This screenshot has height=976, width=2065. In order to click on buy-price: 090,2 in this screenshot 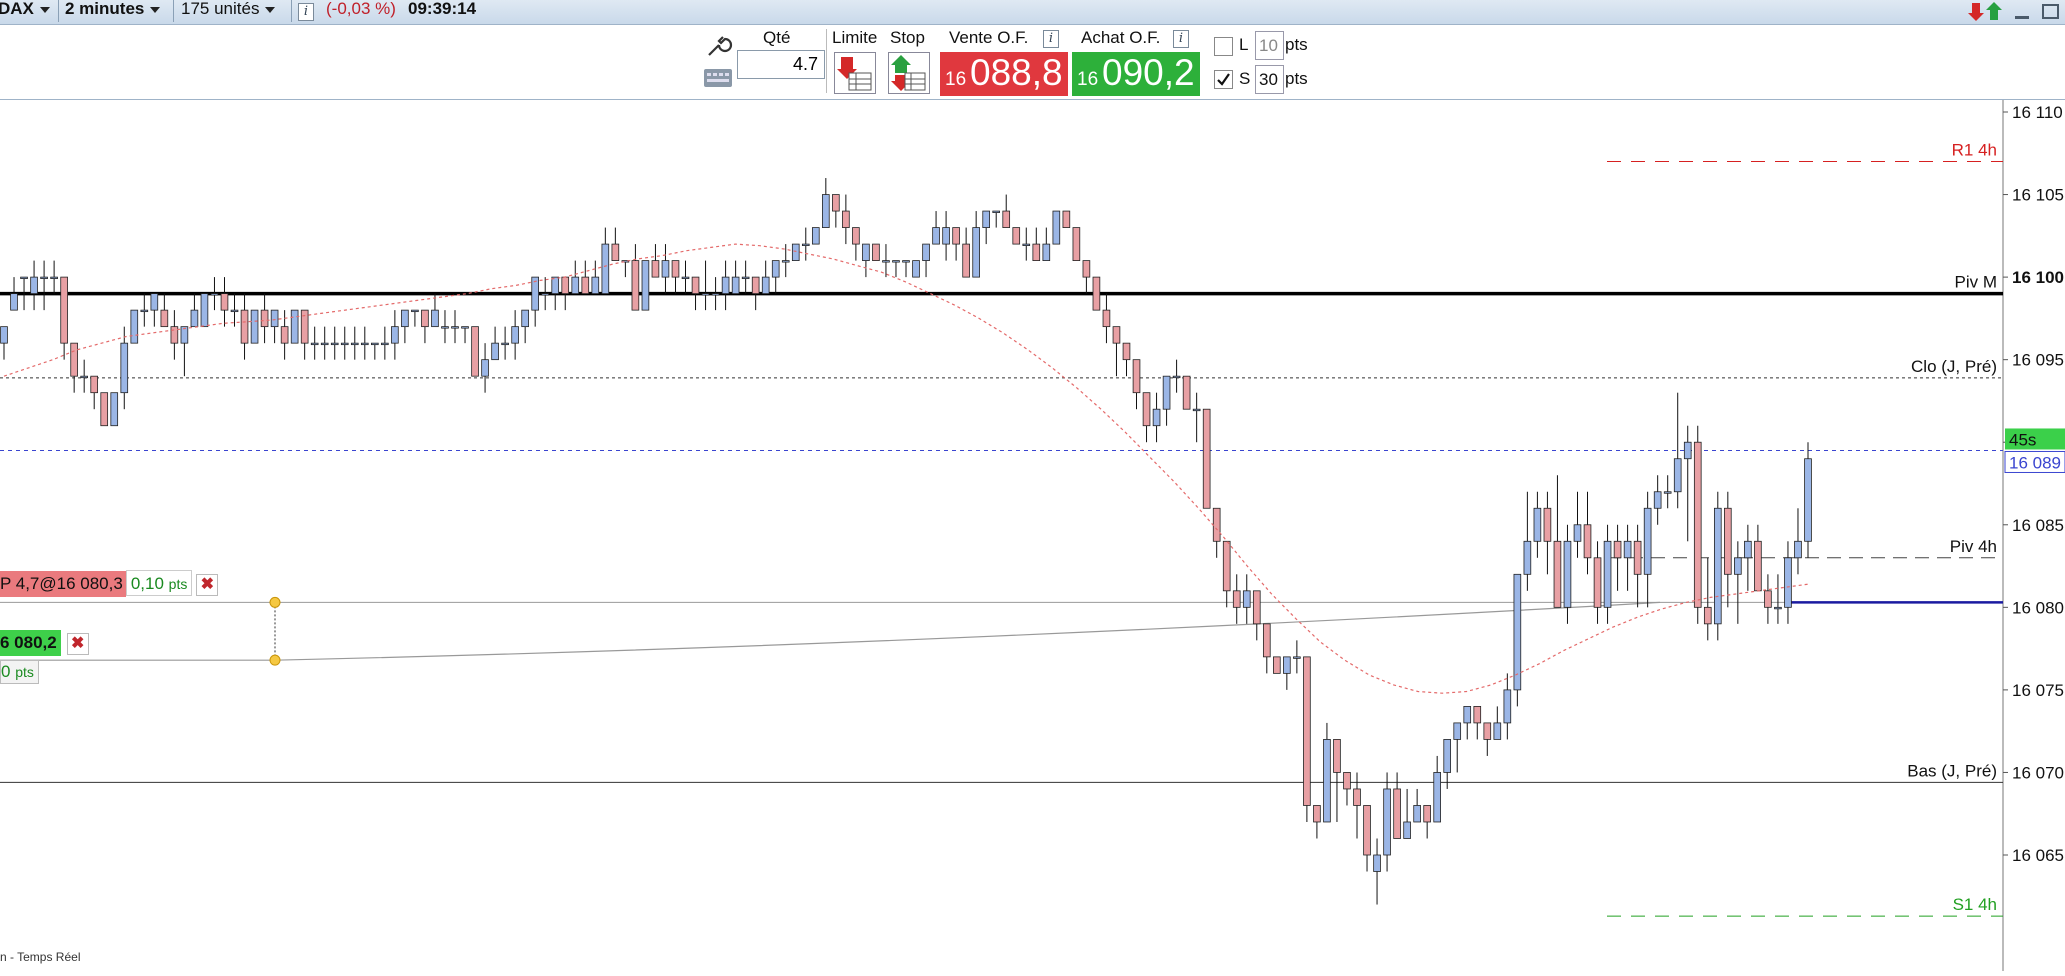, I will do `click(1148, 72)`.